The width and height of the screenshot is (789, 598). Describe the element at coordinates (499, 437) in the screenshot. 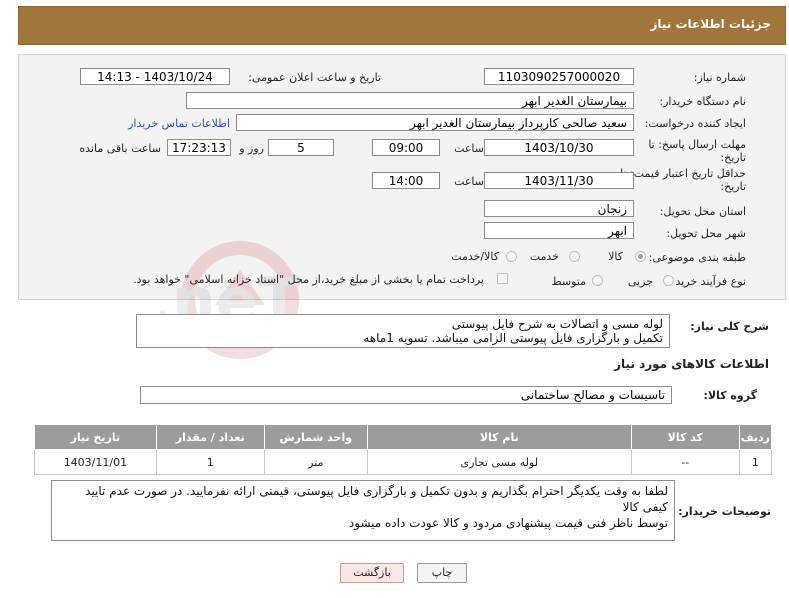

I see `col-name: نام کالا` at that location.